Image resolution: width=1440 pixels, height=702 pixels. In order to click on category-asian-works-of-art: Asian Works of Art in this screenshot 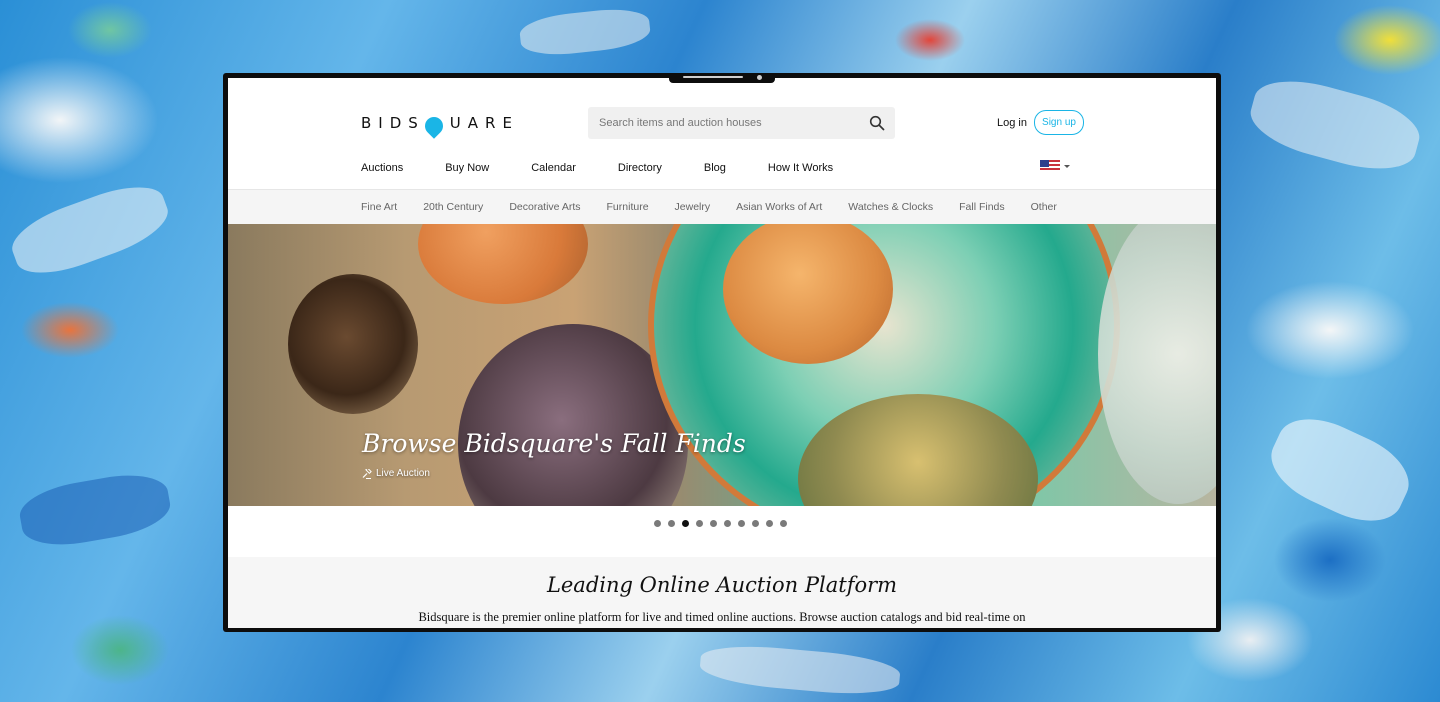, I will do `click(779, 207)`.